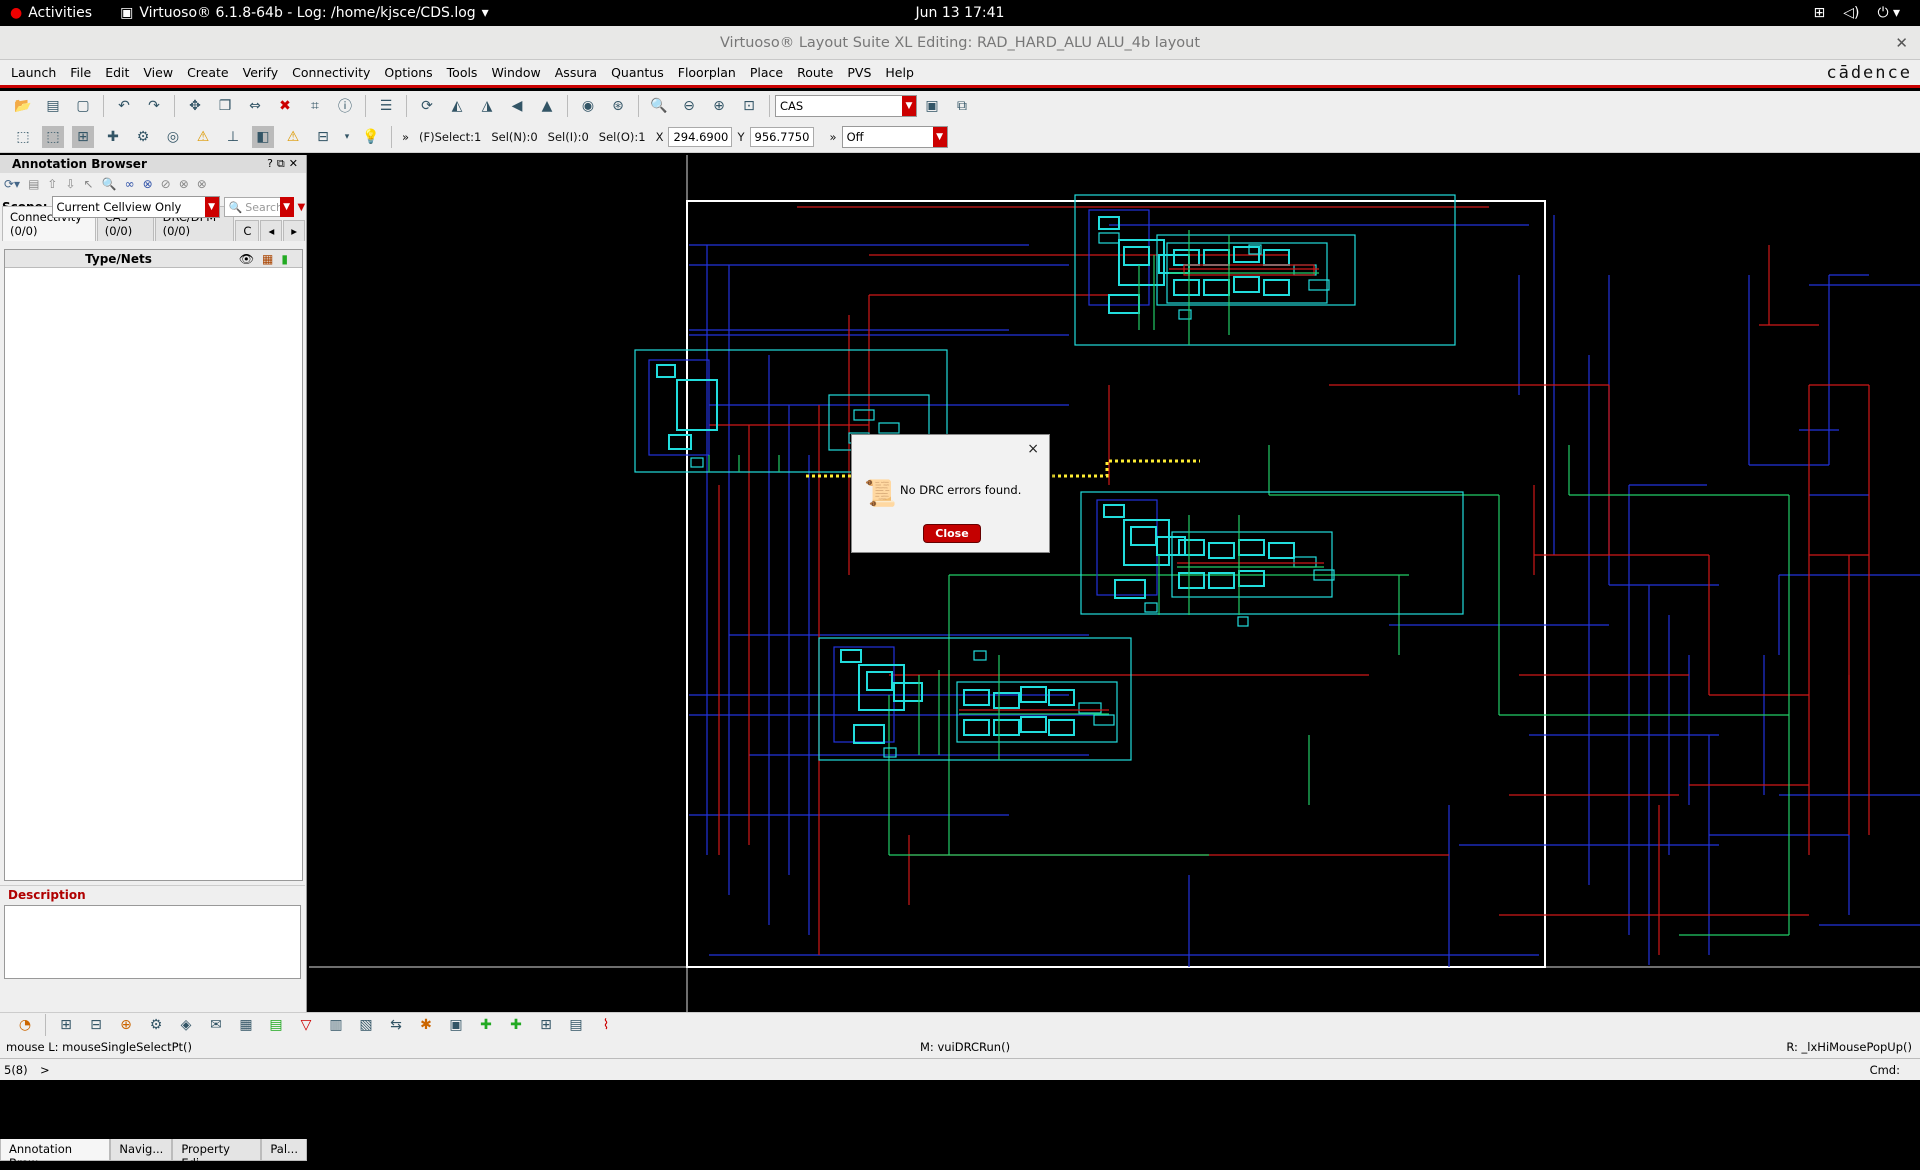 This screenshot has width=1920, height=1170. Describe the element at coordinates (23, 106) in the screenshot. I see `open-folder-icon: 📂` at that location.